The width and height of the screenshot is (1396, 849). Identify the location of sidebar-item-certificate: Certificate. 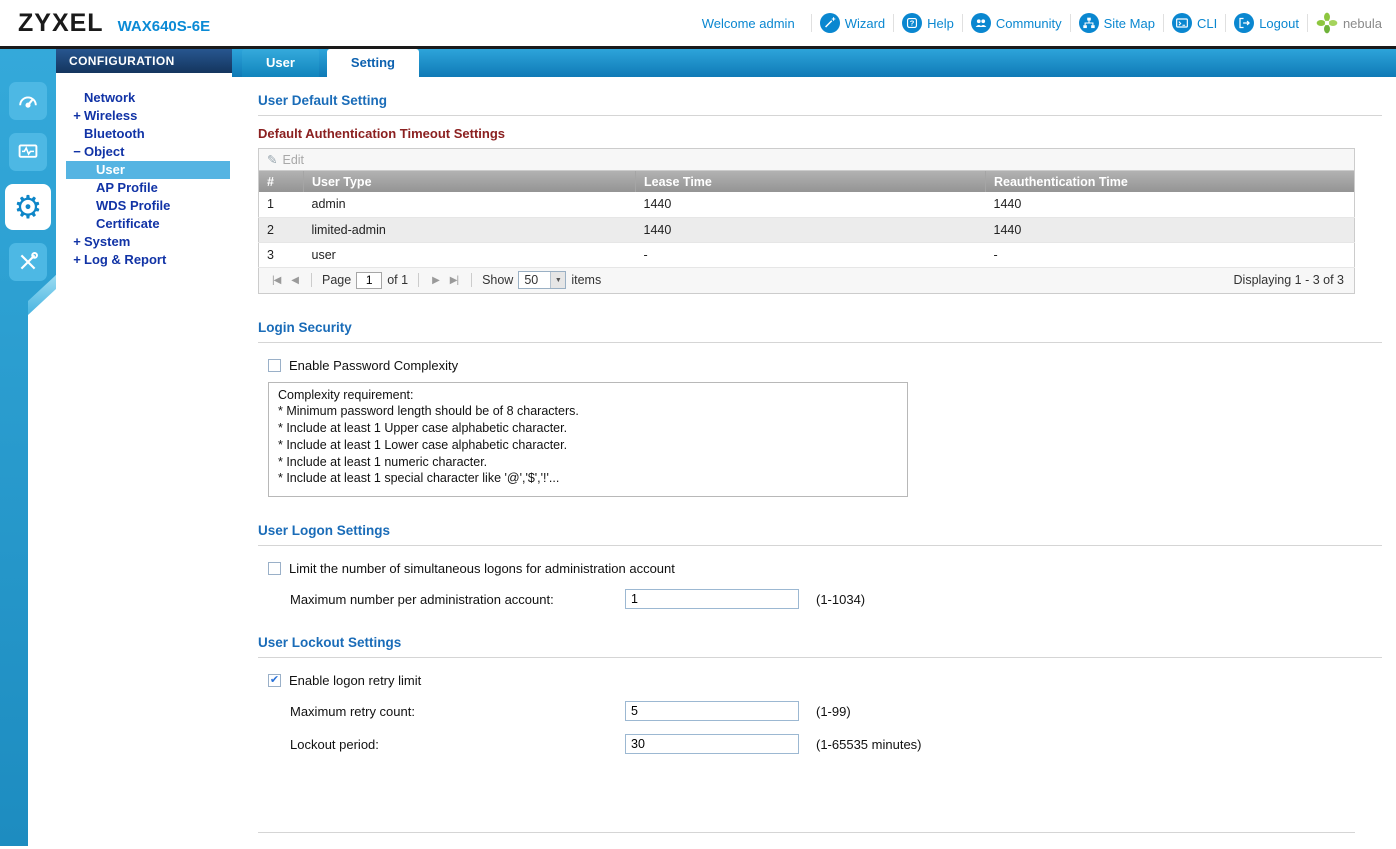
(148, 224).